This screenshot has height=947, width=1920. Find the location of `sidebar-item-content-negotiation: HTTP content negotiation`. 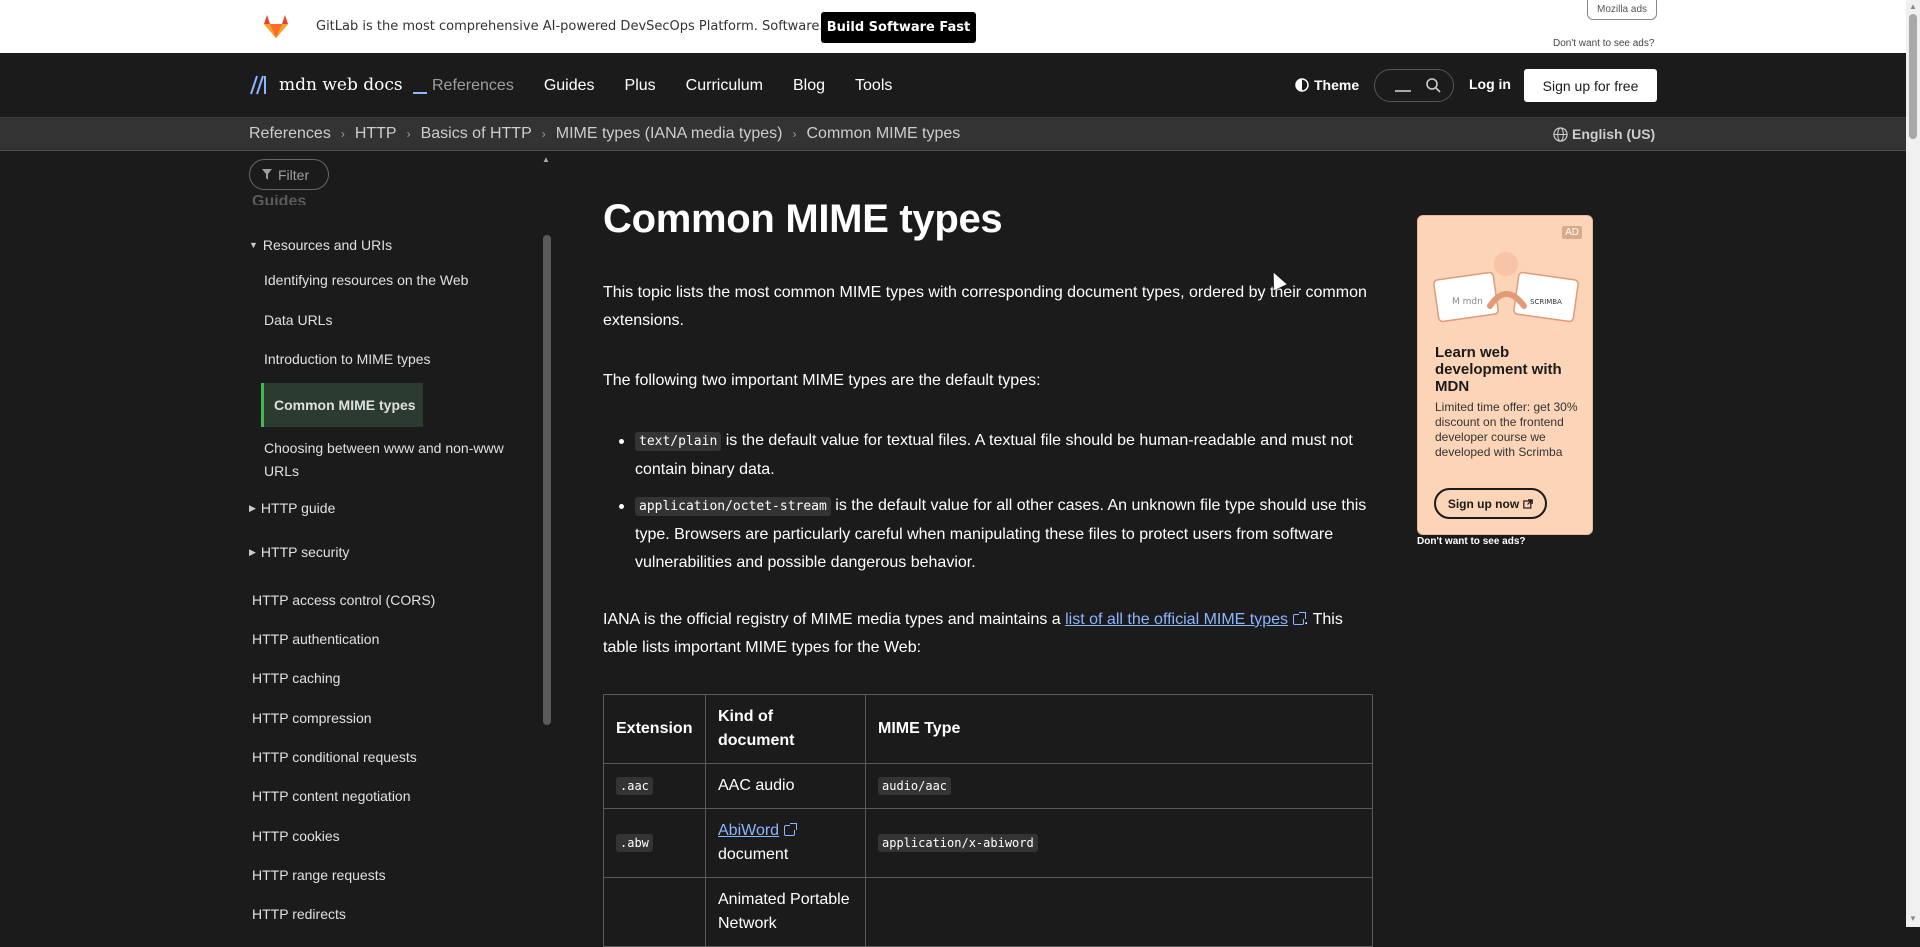

sidebar-item-content-negotiation: HTTP content negotiation is located at coordinates (331, 796).